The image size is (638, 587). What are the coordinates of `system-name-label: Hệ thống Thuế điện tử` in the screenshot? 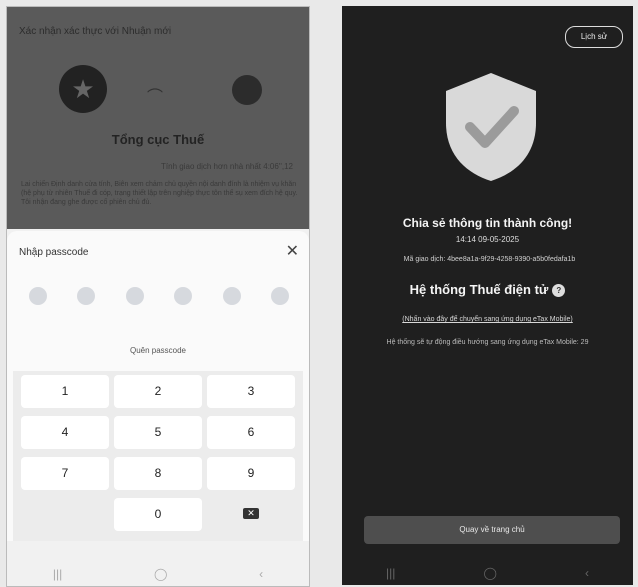 It's located at (479, 289).